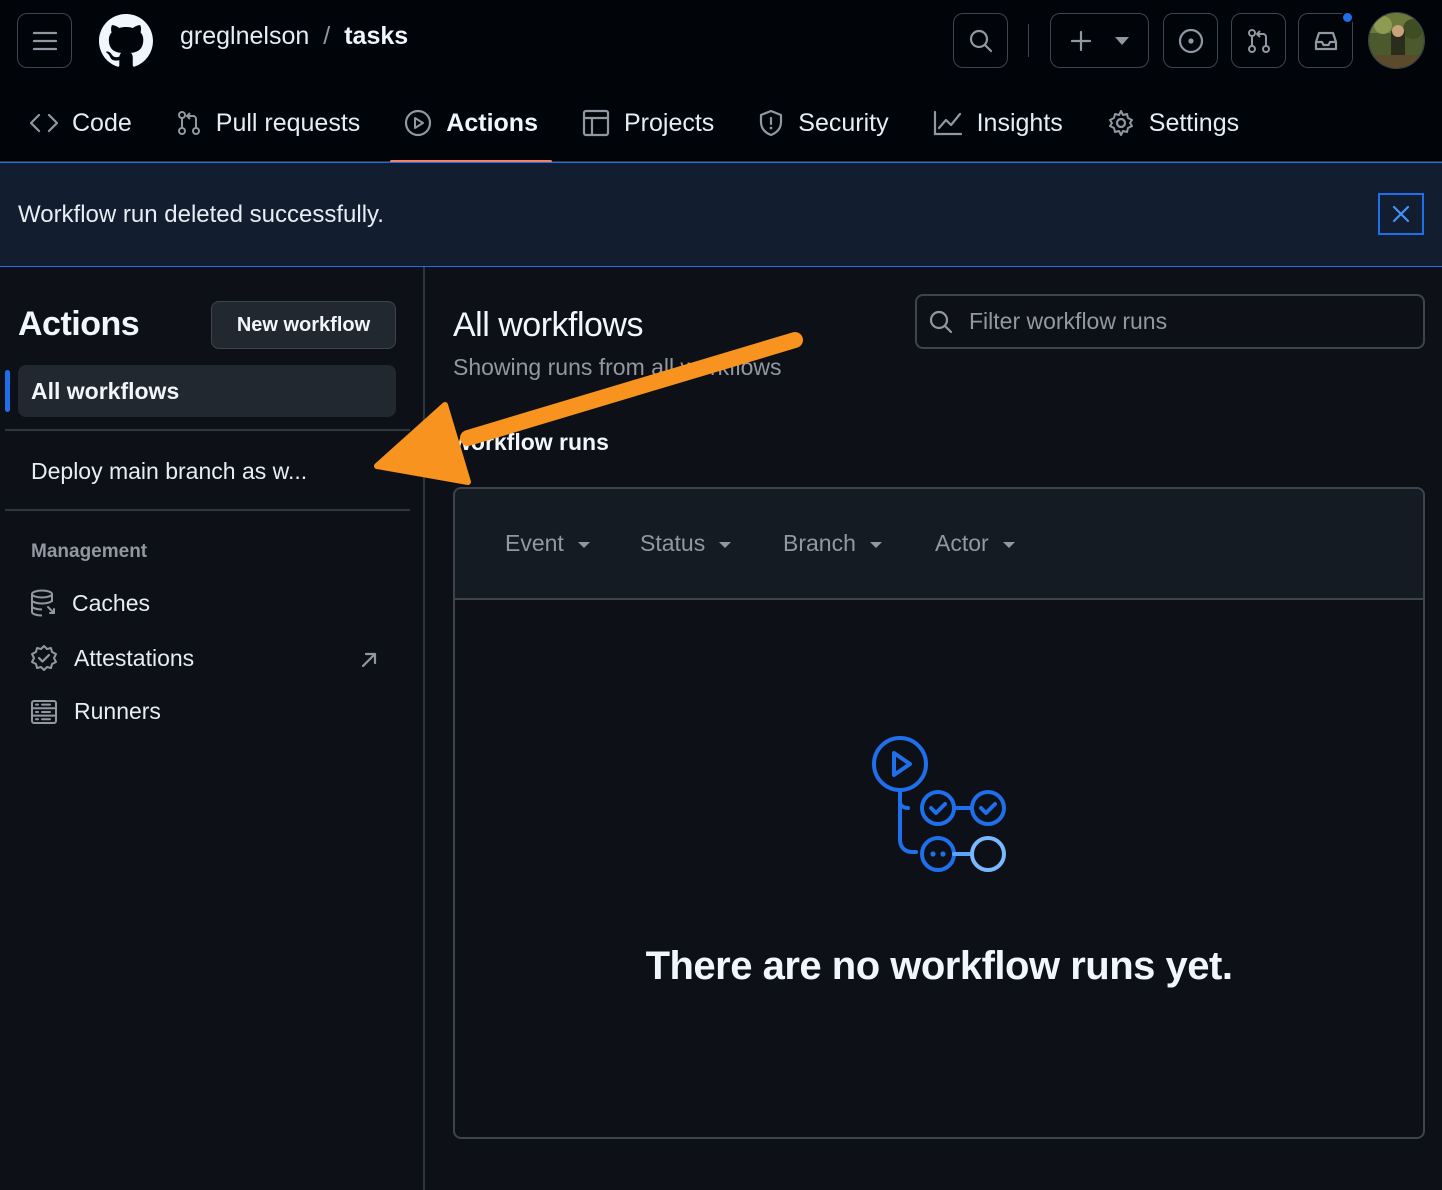 This screenshot has height=1190, width=1442. I want to click on filter-label: Branch, so click(819, 543).